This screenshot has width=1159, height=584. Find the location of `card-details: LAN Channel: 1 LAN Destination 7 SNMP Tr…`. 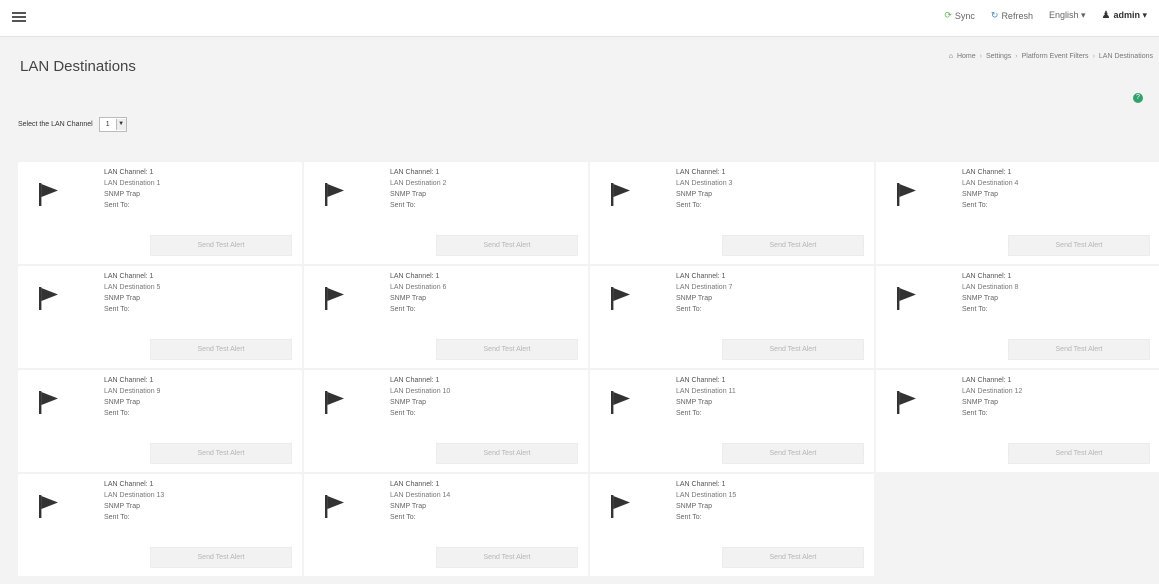

card-details: LAN Channel: 1 LAN Destination 7 SNMP Tr… is located at coordinates (704, 293).